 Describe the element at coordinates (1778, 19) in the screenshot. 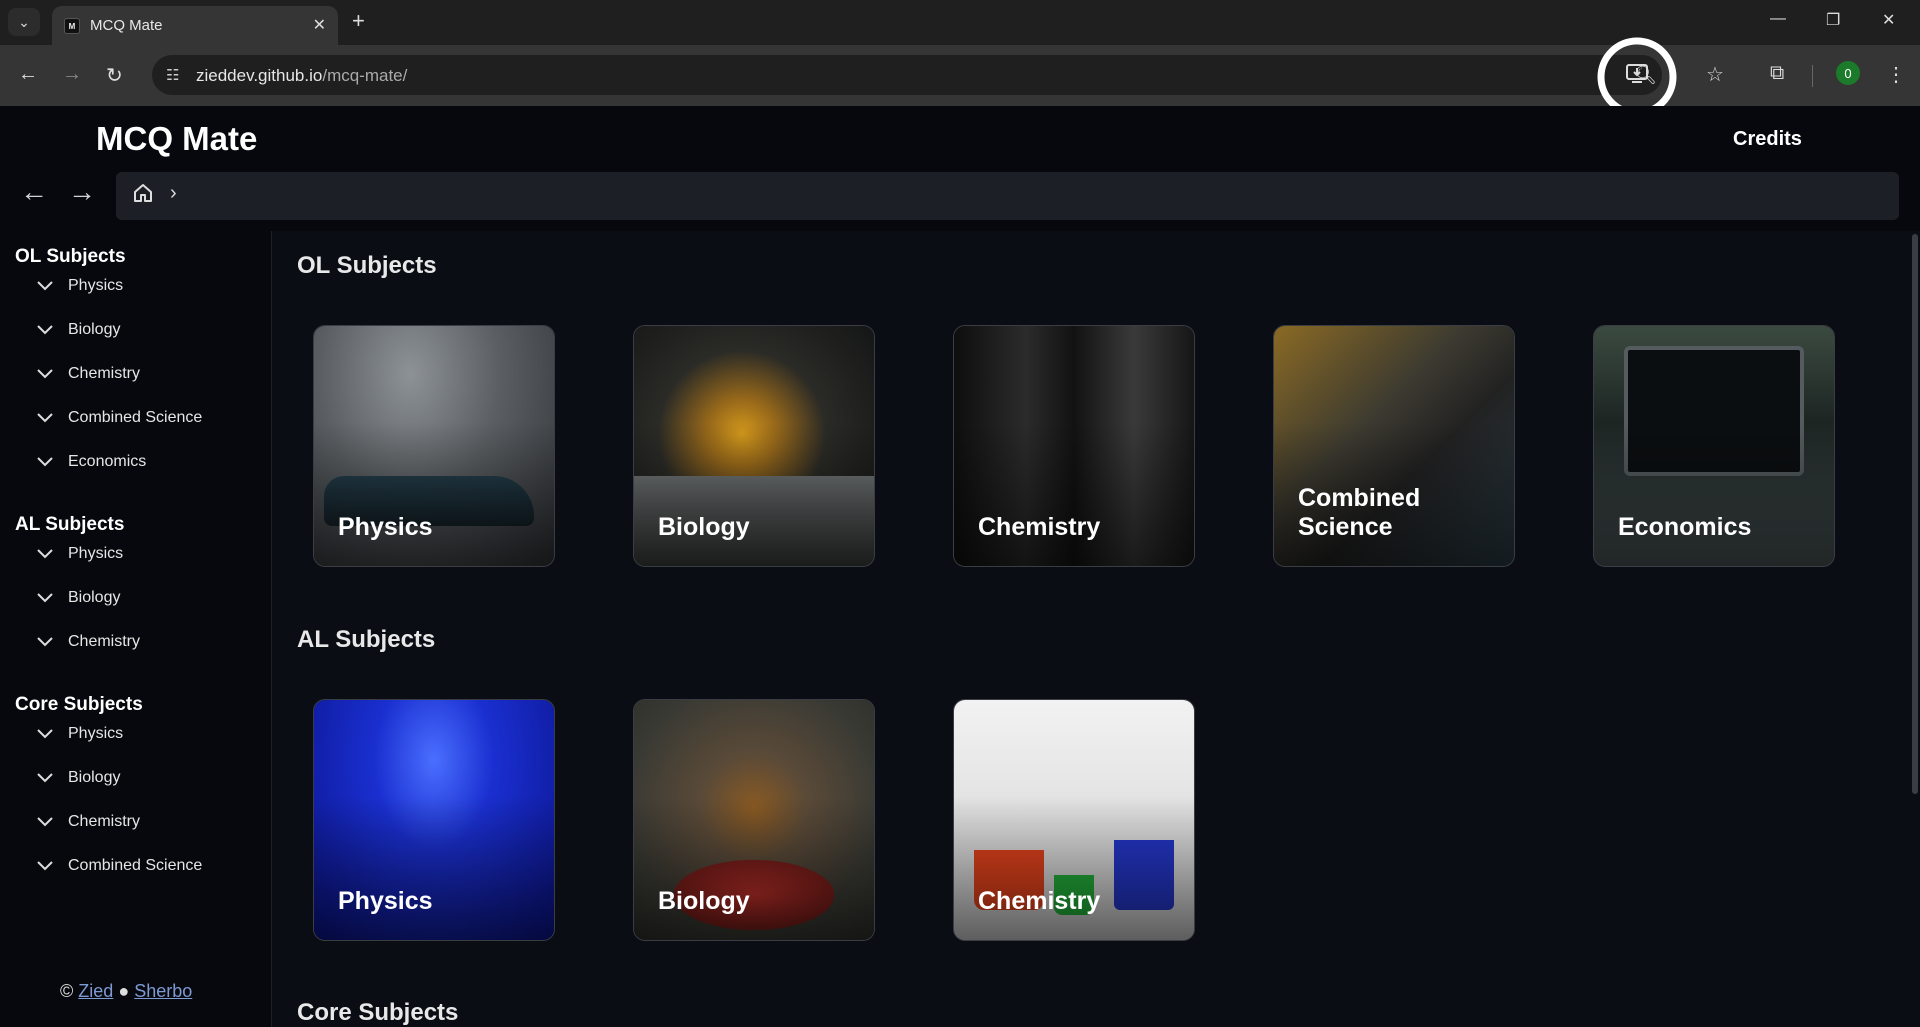

I see `minimize-button: —` at that location.